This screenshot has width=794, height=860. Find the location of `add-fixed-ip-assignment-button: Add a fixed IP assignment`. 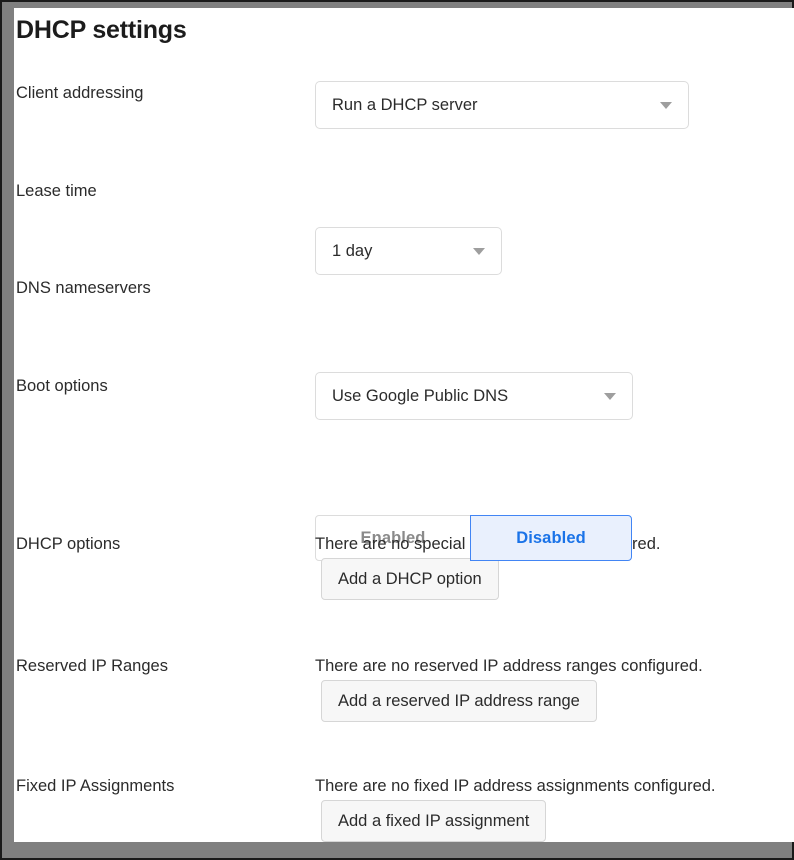

add-fixed-ip-assignment-button: Add a fixed IP assignment is located at coordinates (434, 821).